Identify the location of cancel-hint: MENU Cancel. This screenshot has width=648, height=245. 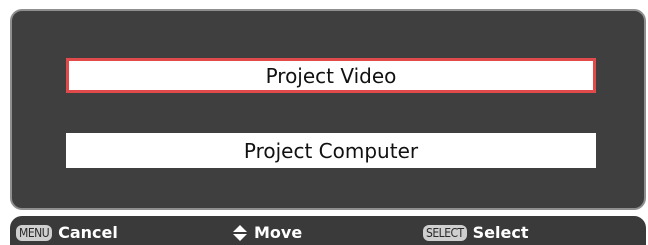
(67, 232).